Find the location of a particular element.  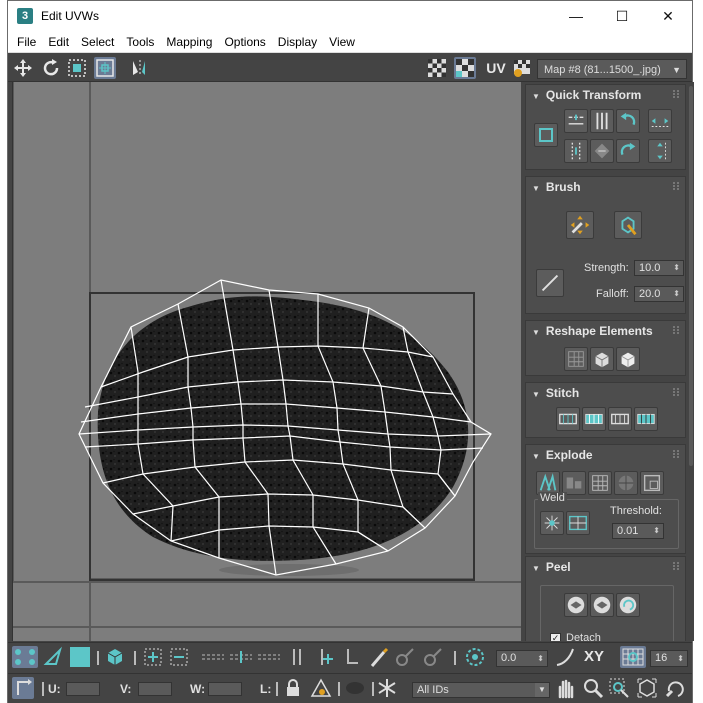

rotate-icon is located at coordinates (51, 68).